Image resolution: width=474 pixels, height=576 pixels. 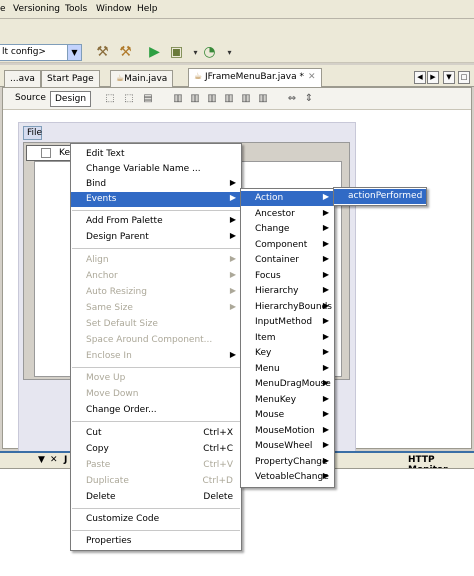 What do you see at coordinates (148, 98) in the screenshot?
I see `preview-design-icon: ▤` at bounding box center [148, 98].